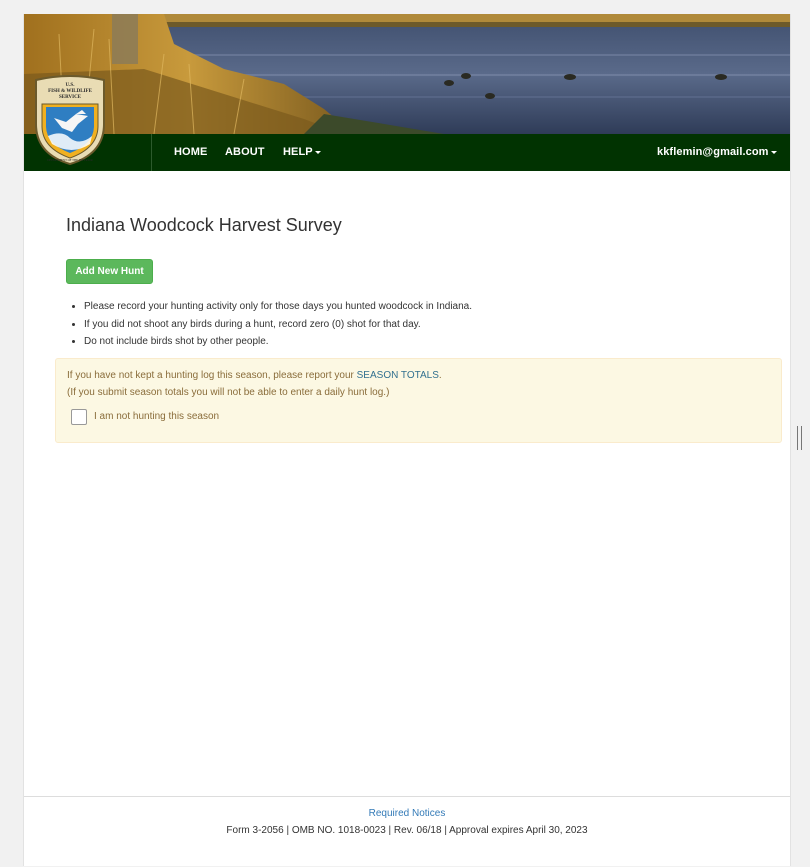 This screenshot has height=867, width=810. What do you see at coordinates (298, 152) in the screenshot?
I see `nav-help-label: HELP` at bounding box center [298, 152].